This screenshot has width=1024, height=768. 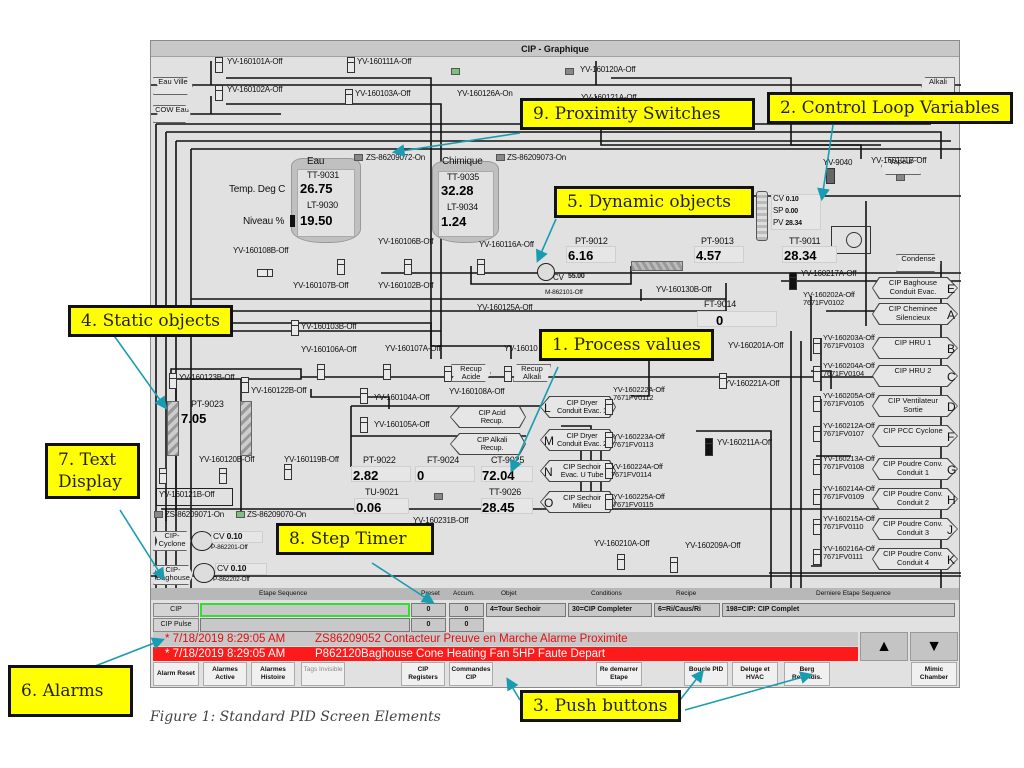 I want to click on destination-cip-f: CIP PCC Cyclone, so click(x=915, y=436).